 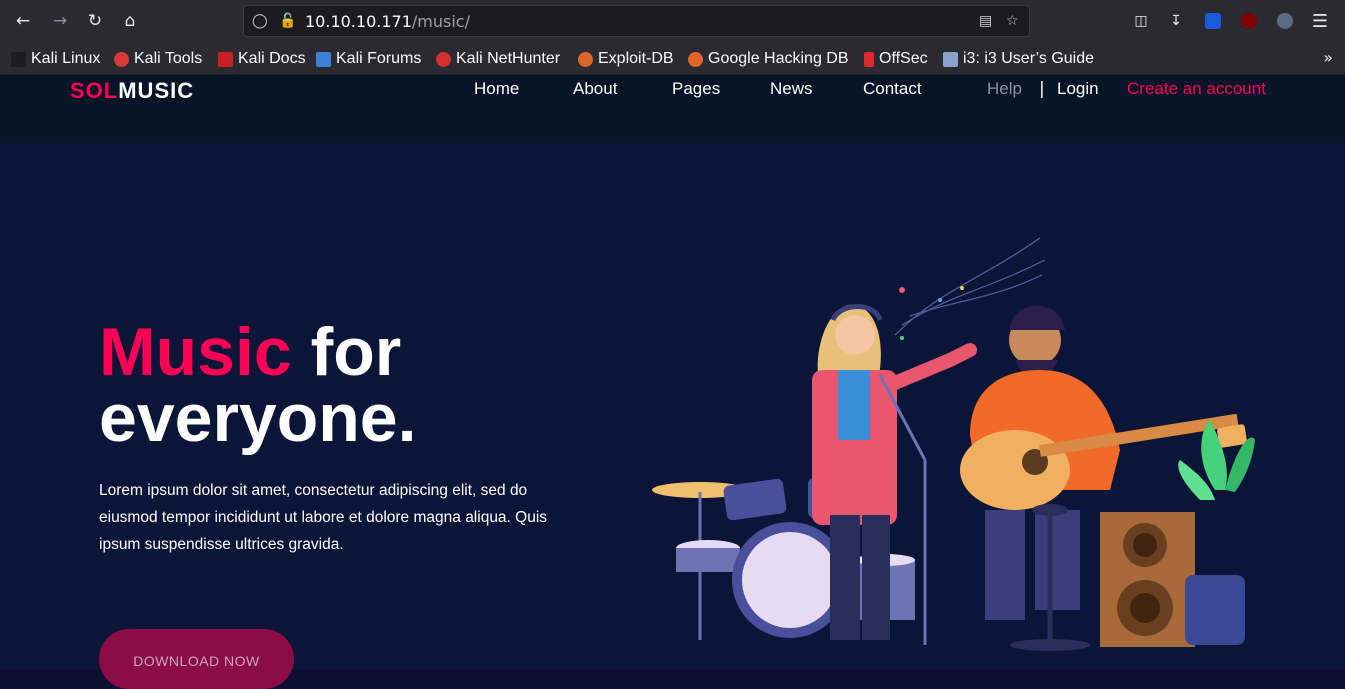 What do you see at coordinates (1196, 89) in the screenshot?
I see `nav-create-account: Create an account` at bounding box center [1196, 89].